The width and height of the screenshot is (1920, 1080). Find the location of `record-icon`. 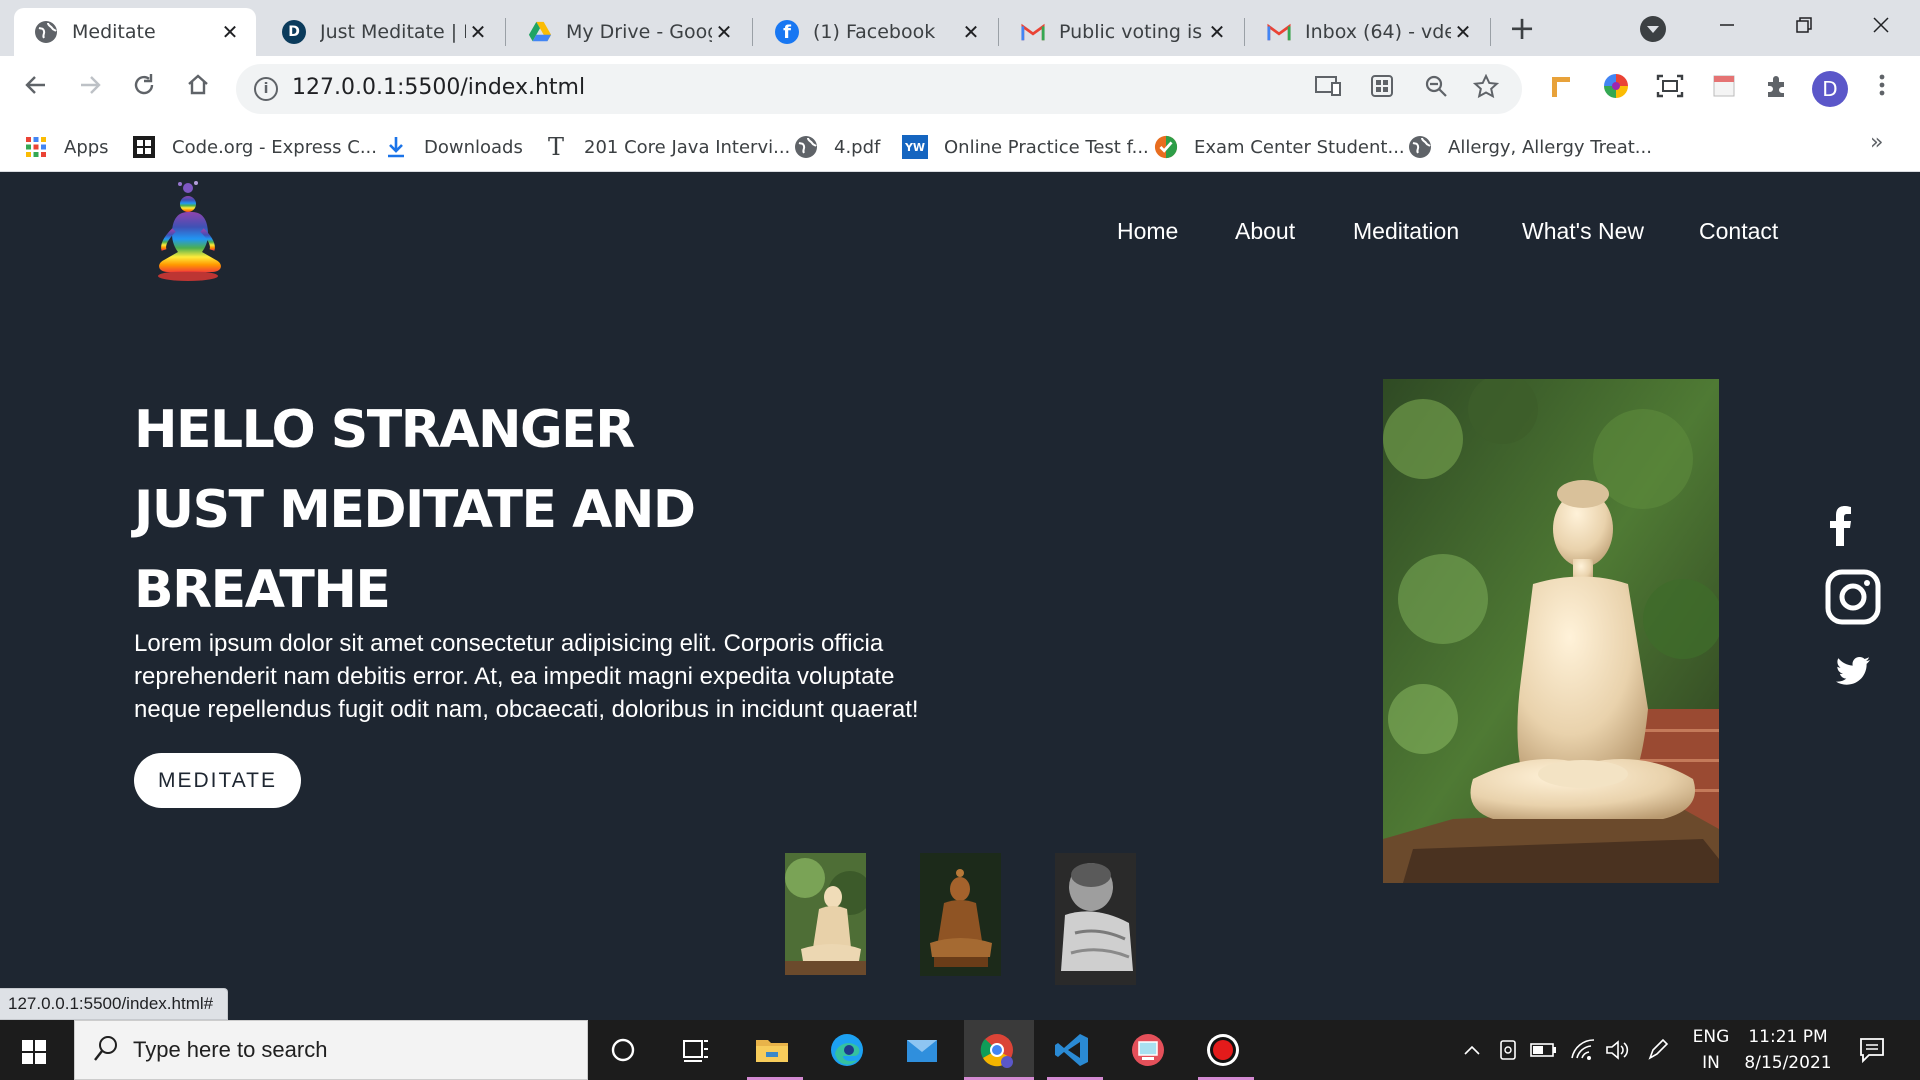

record-icon is located at coordinates (1223, 1050).